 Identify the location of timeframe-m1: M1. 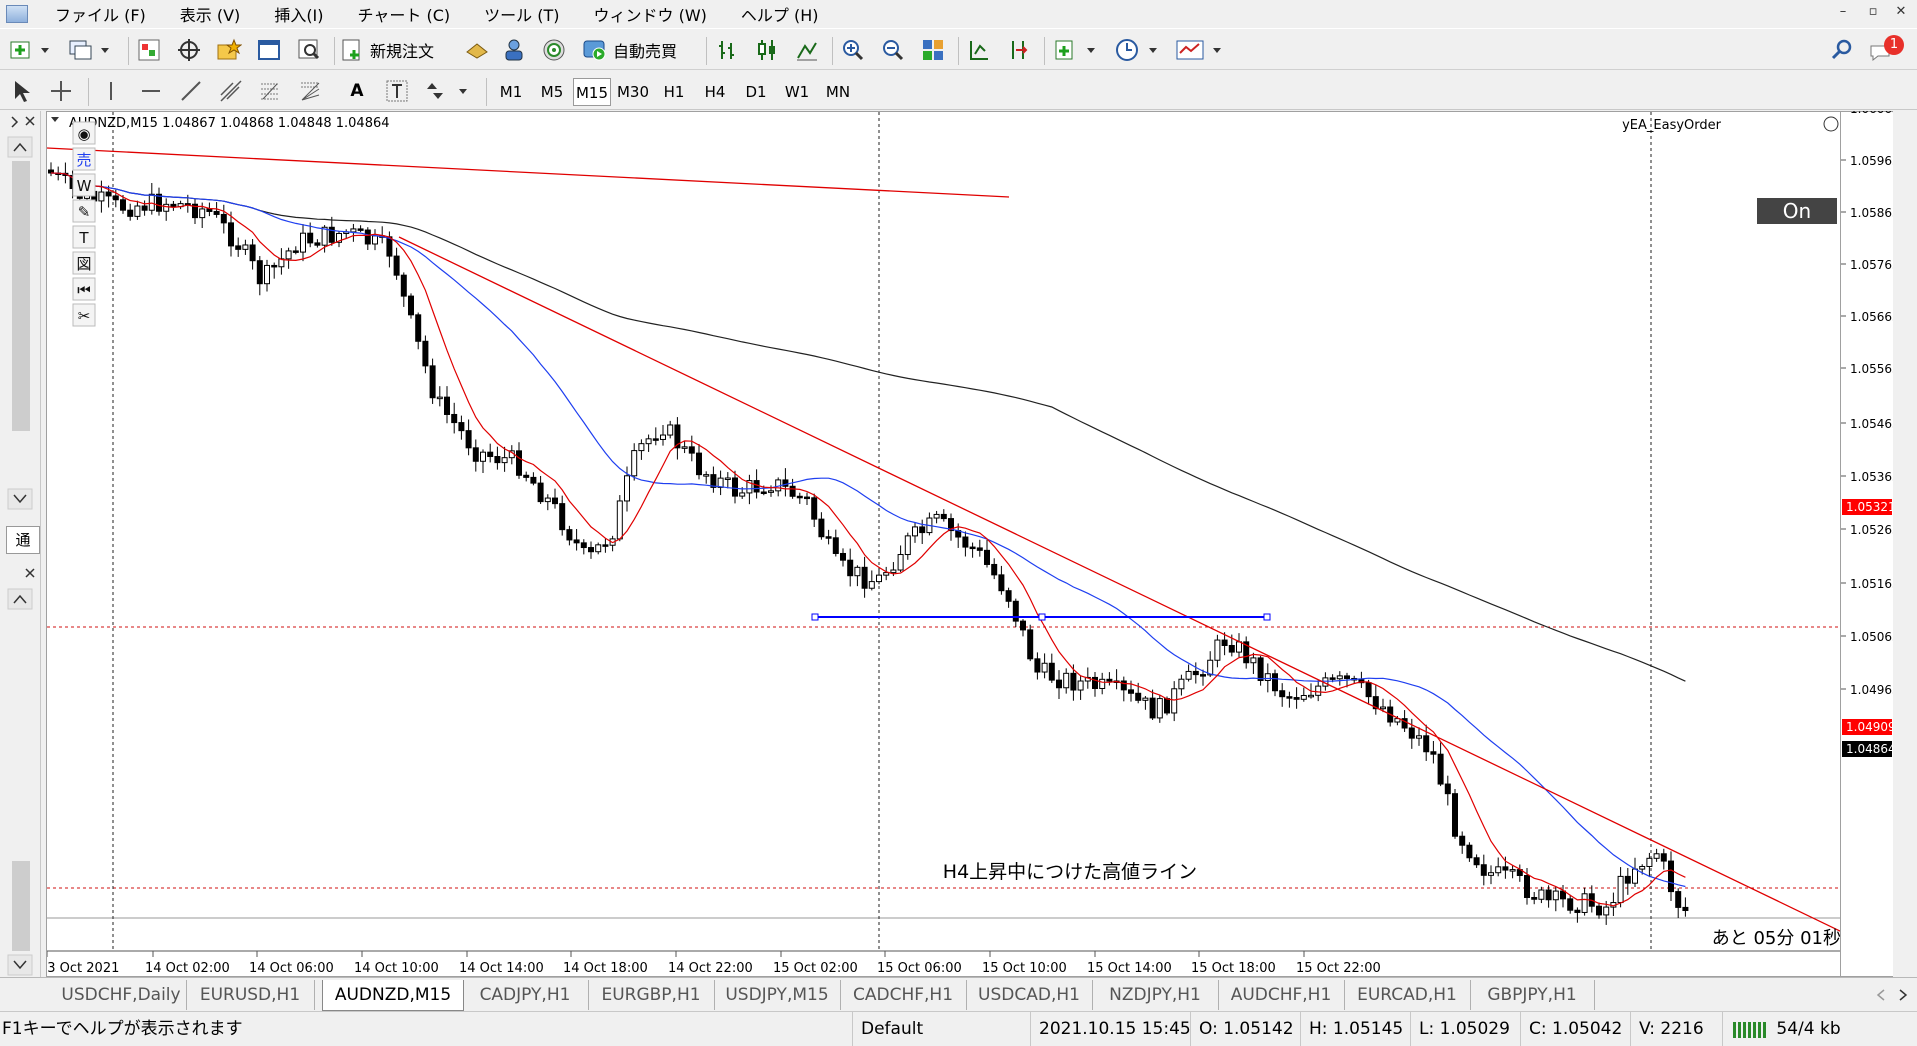
(511, 92).